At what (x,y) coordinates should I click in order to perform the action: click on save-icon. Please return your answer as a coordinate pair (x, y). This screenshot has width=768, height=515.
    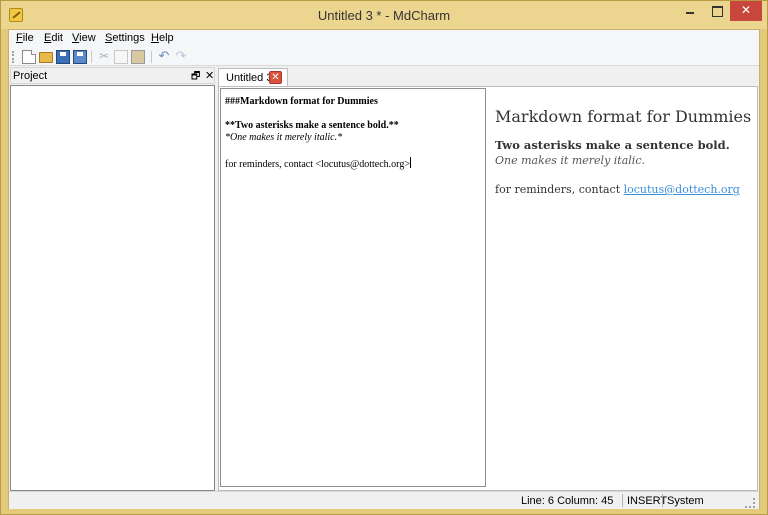
    Looking at the image, I should click on (63, 57).